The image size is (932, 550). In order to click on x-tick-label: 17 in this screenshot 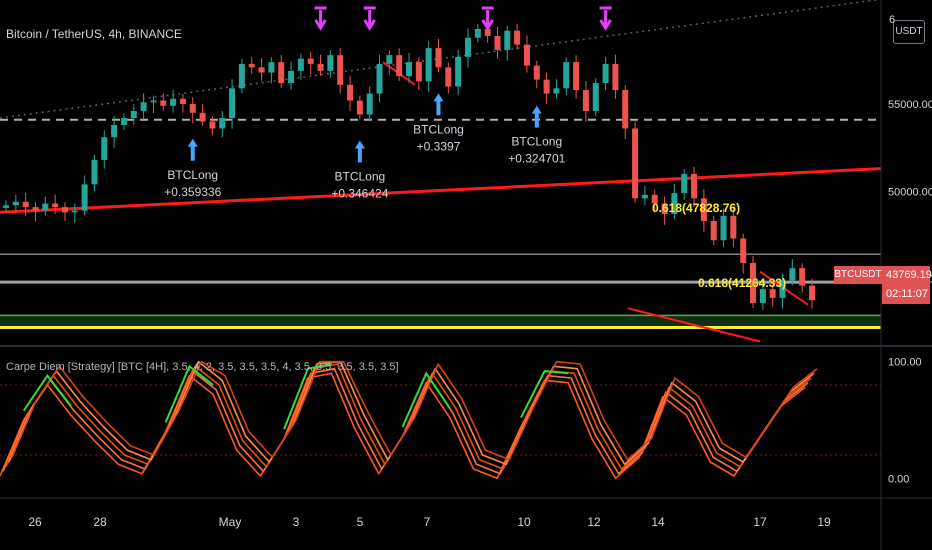, I will do `click(760, 522)`.